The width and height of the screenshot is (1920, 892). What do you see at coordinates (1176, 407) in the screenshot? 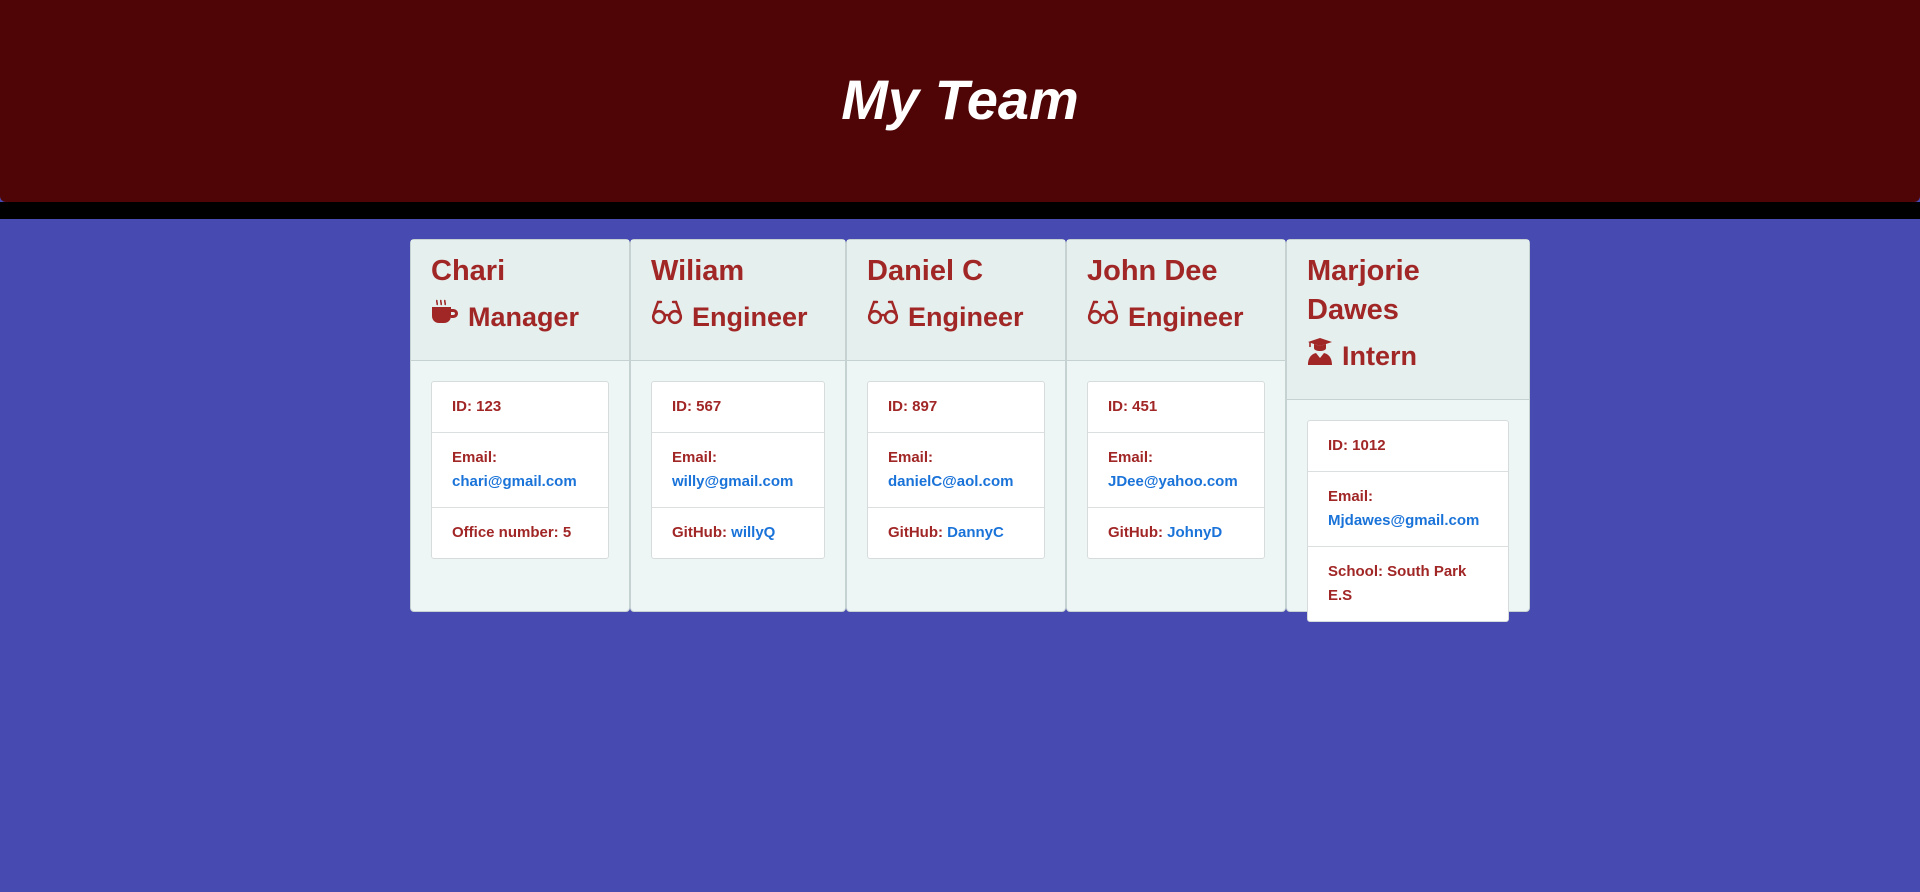
I see `id-item: ID: 451` at bounding box center [1176, 407].